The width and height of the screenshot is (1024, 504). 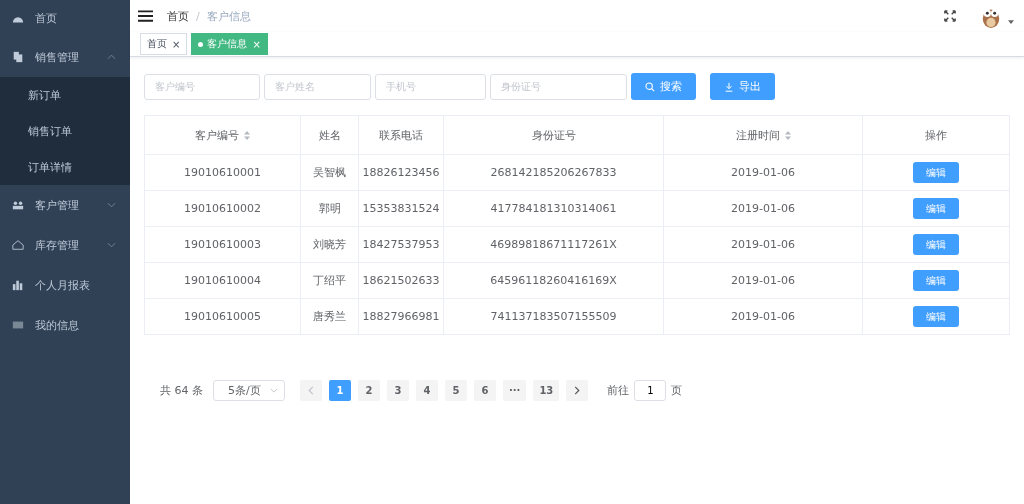 I want to click on caret-icon, so click(x=1011, y=22).